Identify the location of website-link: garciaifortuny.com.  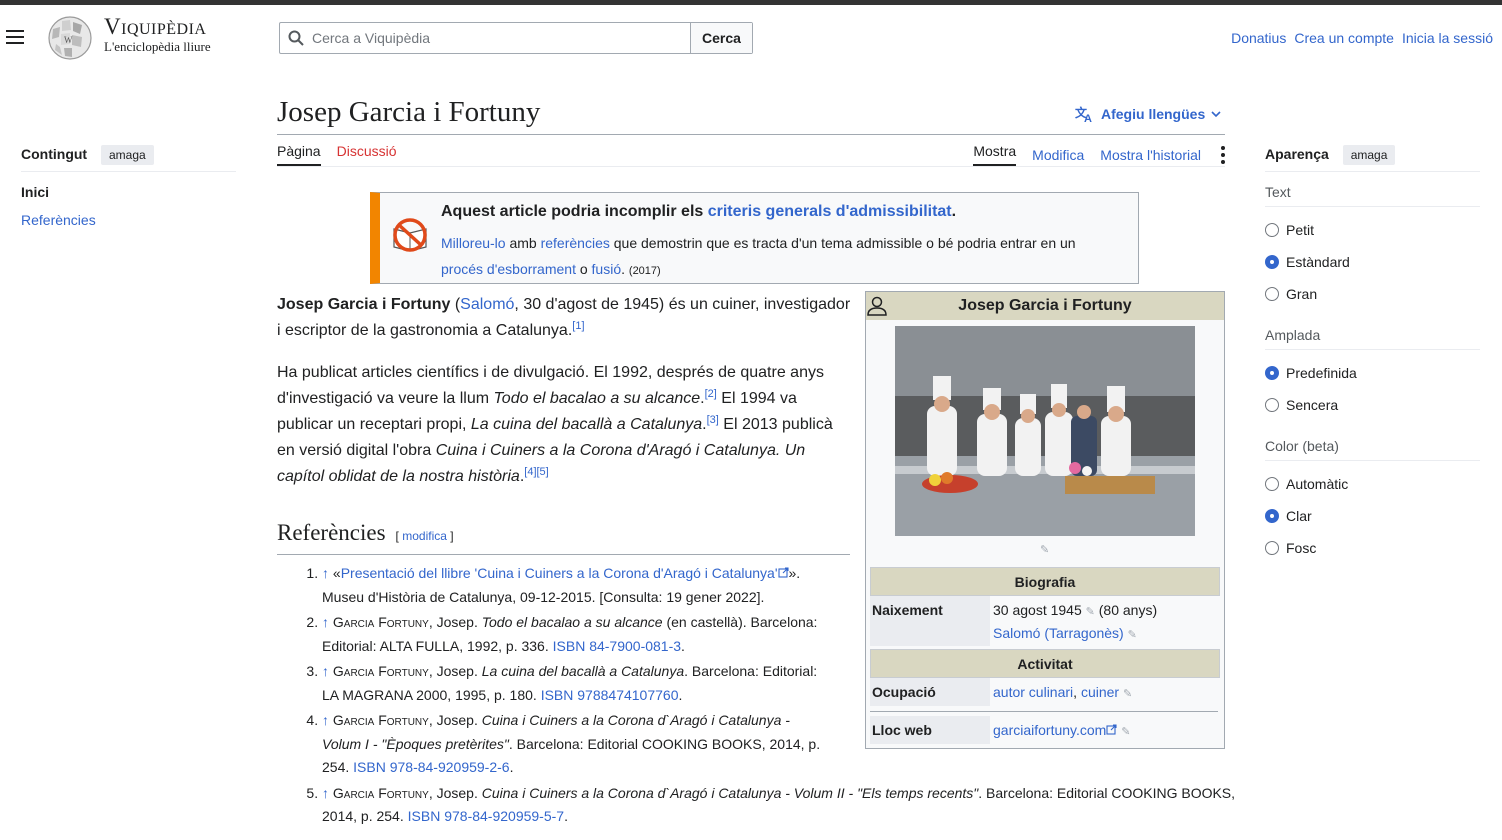
(1049, 730).